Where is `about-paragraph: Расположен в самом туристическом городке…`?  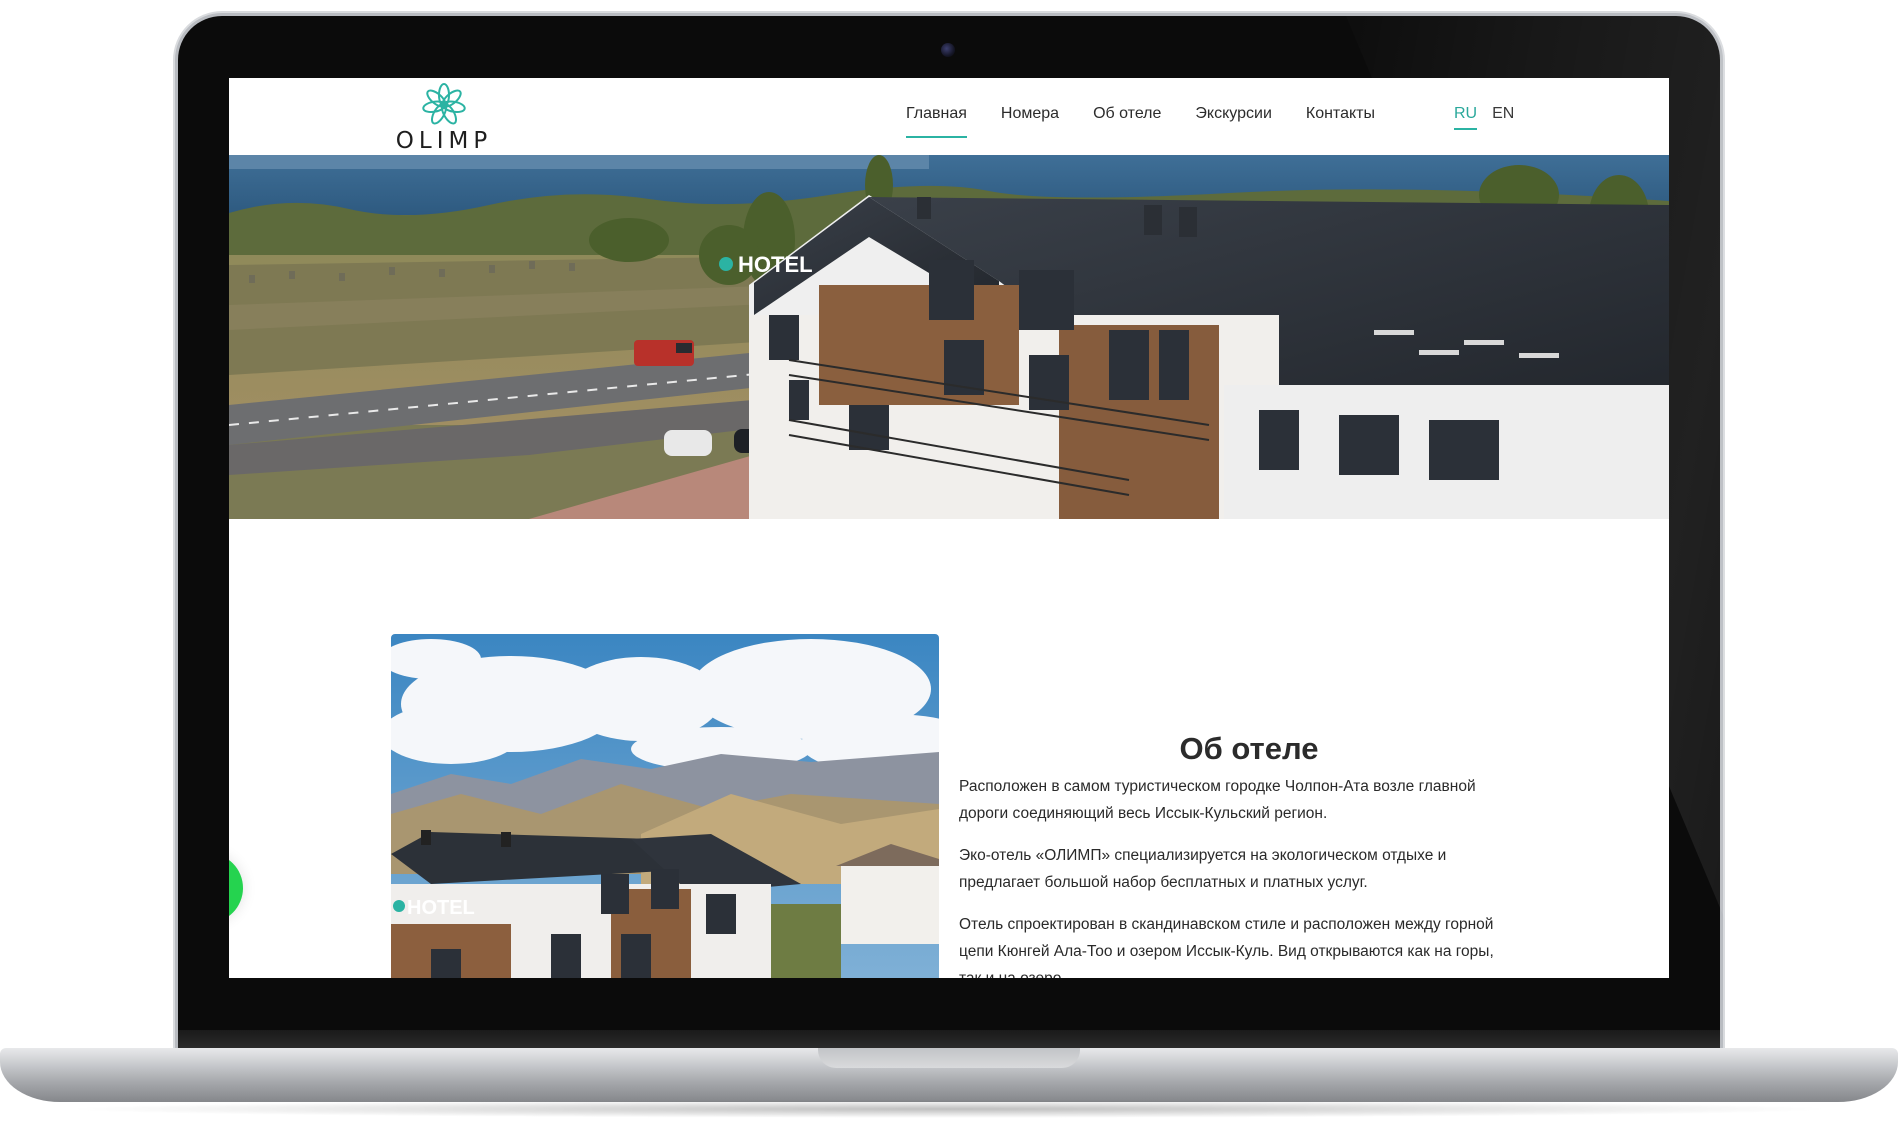
about-paragraph: Расположен в самом туристическом городке… is located at coordinates (1217, 800).